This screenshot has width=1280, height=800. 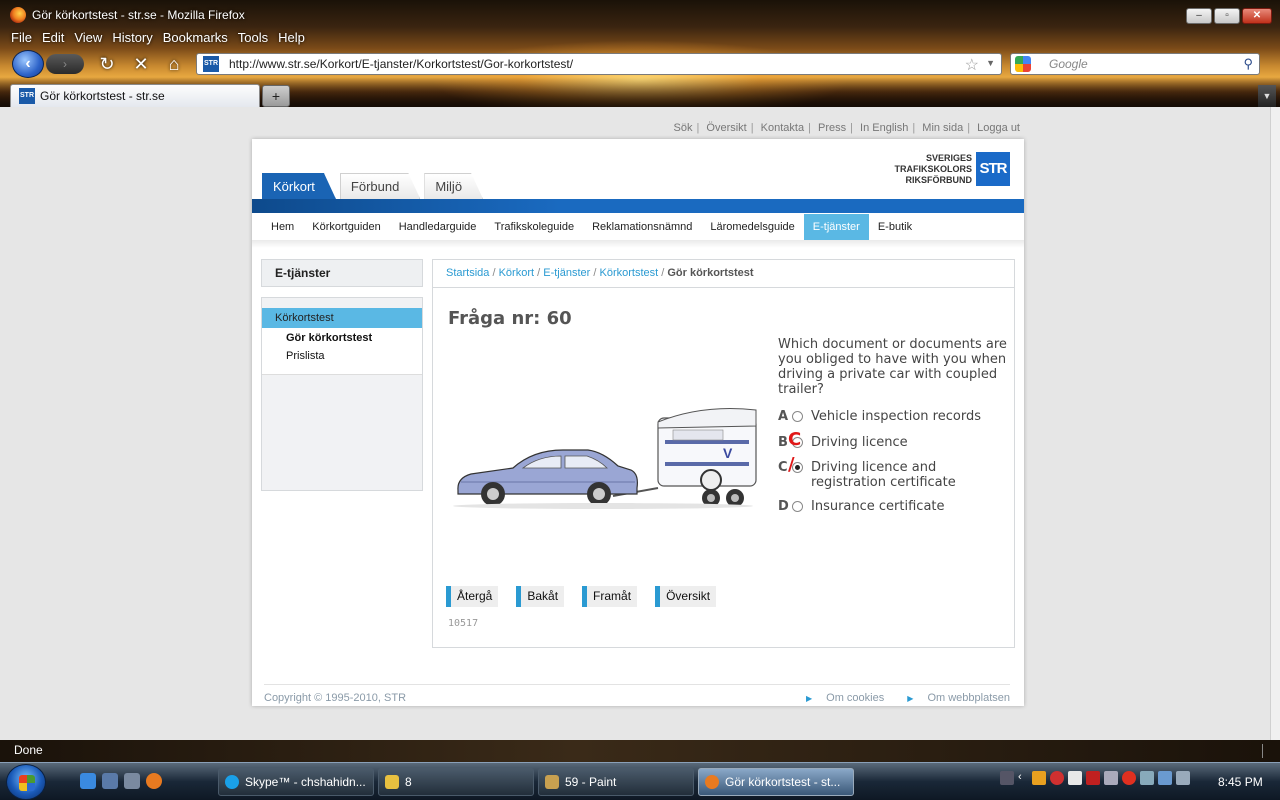 I want to click on link-min-sida: Min sida, so click(x=942, y=128).